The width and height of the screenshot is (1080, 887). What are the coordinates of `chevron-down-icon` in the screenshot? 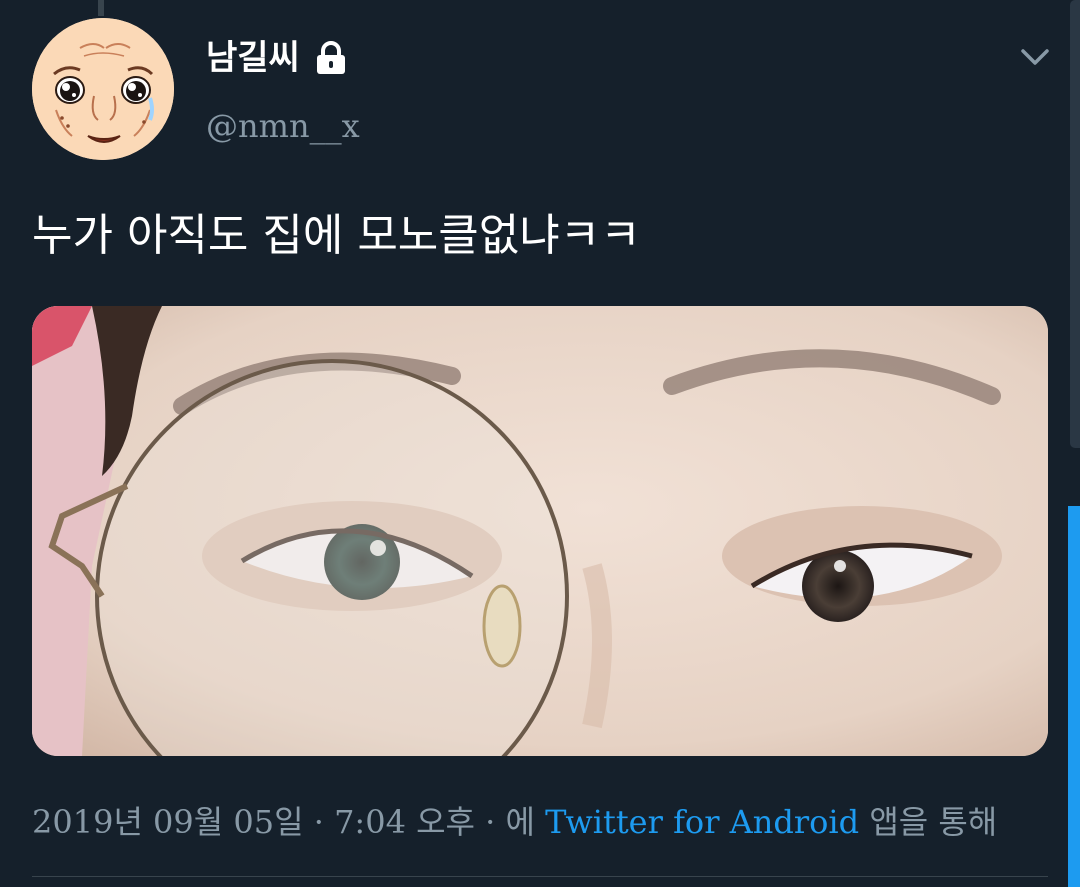 It's located at (1035, 57).